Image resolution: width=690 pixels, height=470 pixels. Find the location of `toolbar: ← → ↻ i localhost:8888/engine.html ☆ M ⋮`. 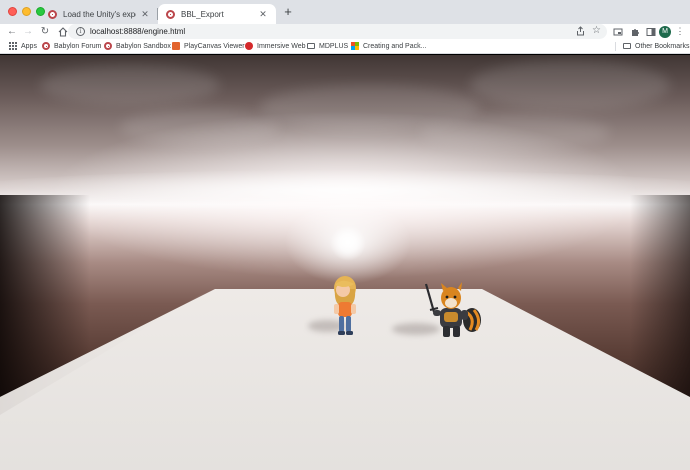

toolbar: ← → ↻ i localhost:8888/engine.html ☆ M ⋮ is located at coordinates (345, 31).